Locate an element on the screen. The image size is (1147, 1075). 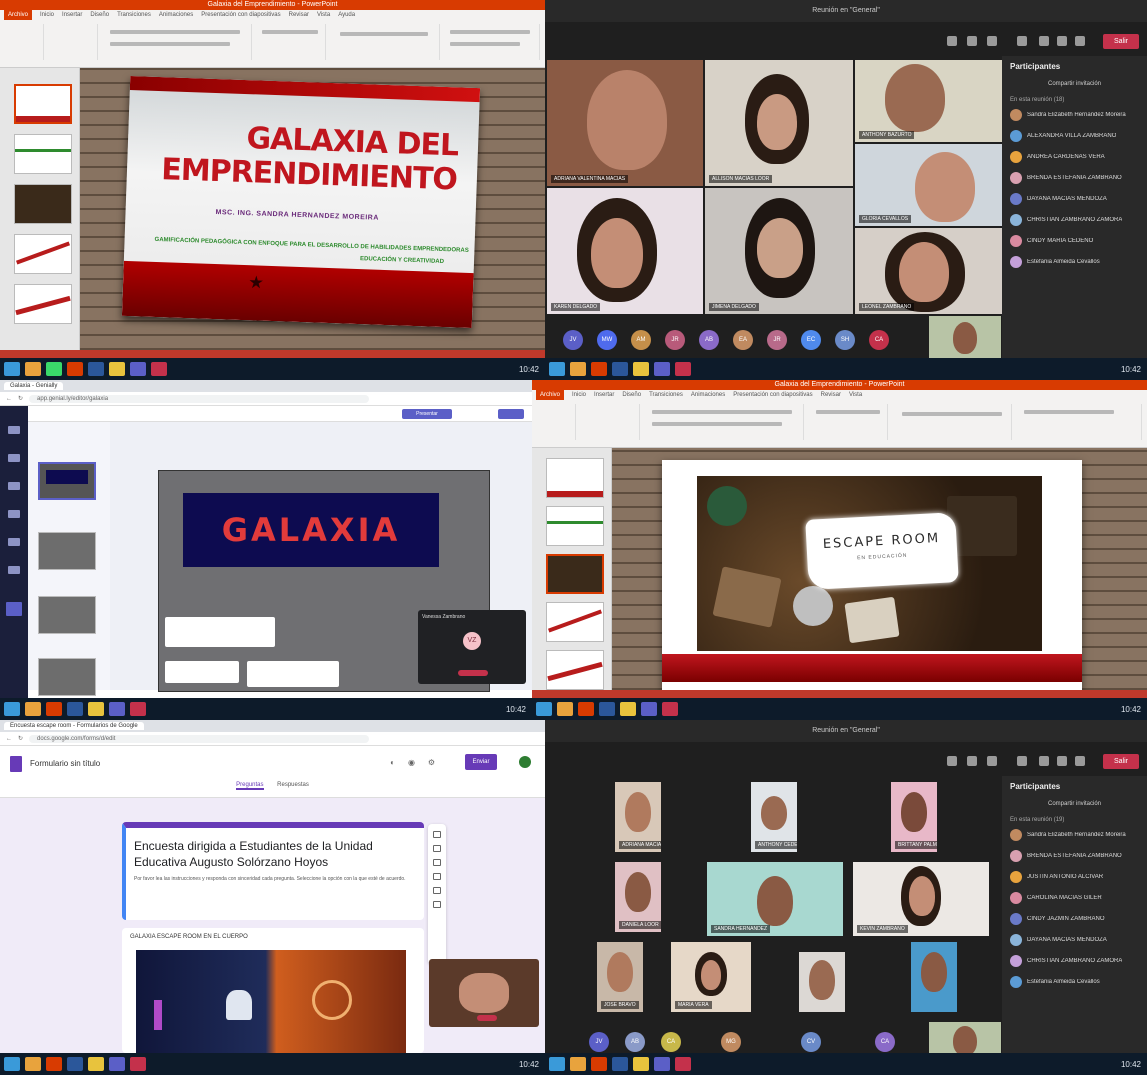
participant-row: Estefania Almeida Cevallos is located at coordinates (1074, 262).